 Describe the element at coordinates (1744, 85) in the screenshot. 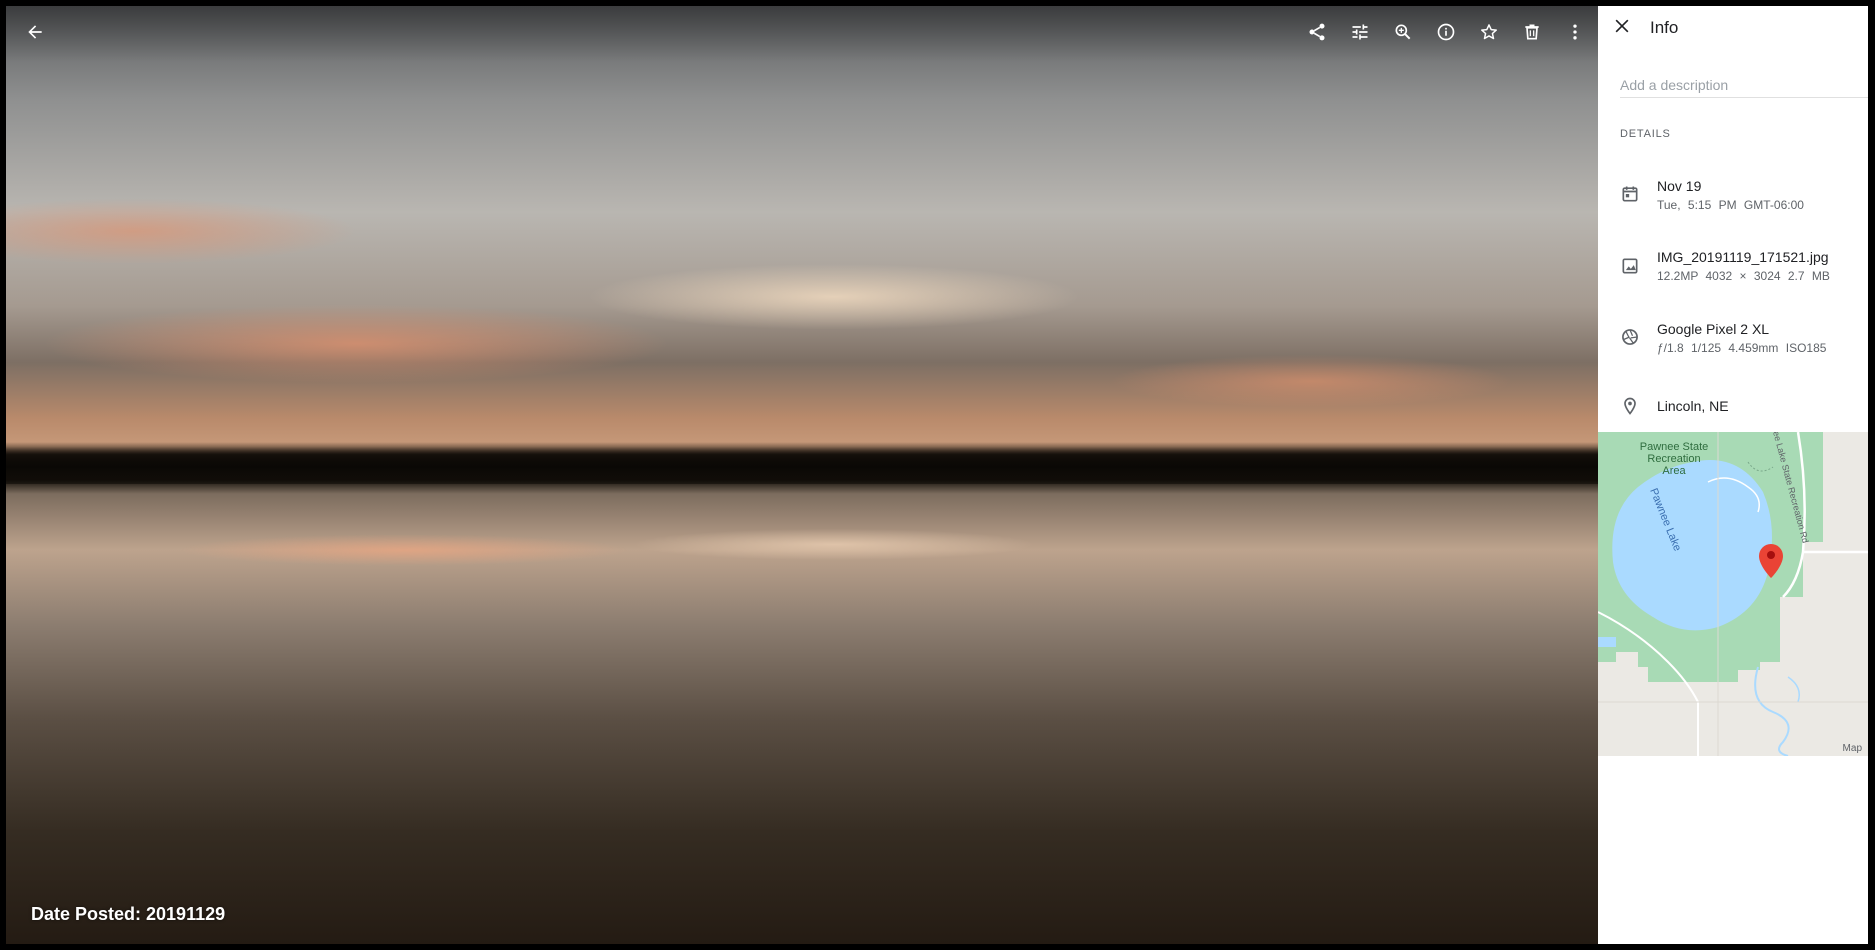

I see `description-input` at that location.